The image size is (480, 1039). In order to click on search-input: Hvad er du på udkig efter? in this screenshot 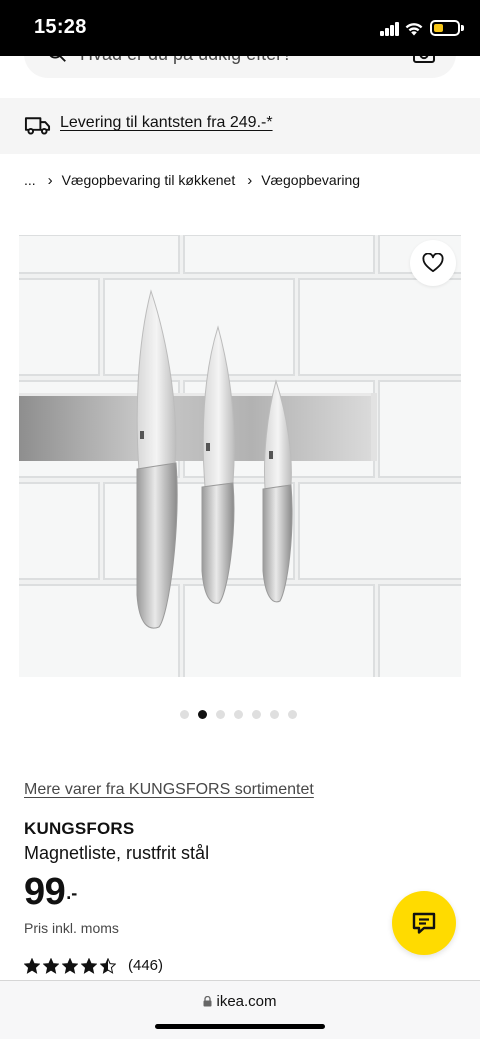, I will do `click(240, 67)`.